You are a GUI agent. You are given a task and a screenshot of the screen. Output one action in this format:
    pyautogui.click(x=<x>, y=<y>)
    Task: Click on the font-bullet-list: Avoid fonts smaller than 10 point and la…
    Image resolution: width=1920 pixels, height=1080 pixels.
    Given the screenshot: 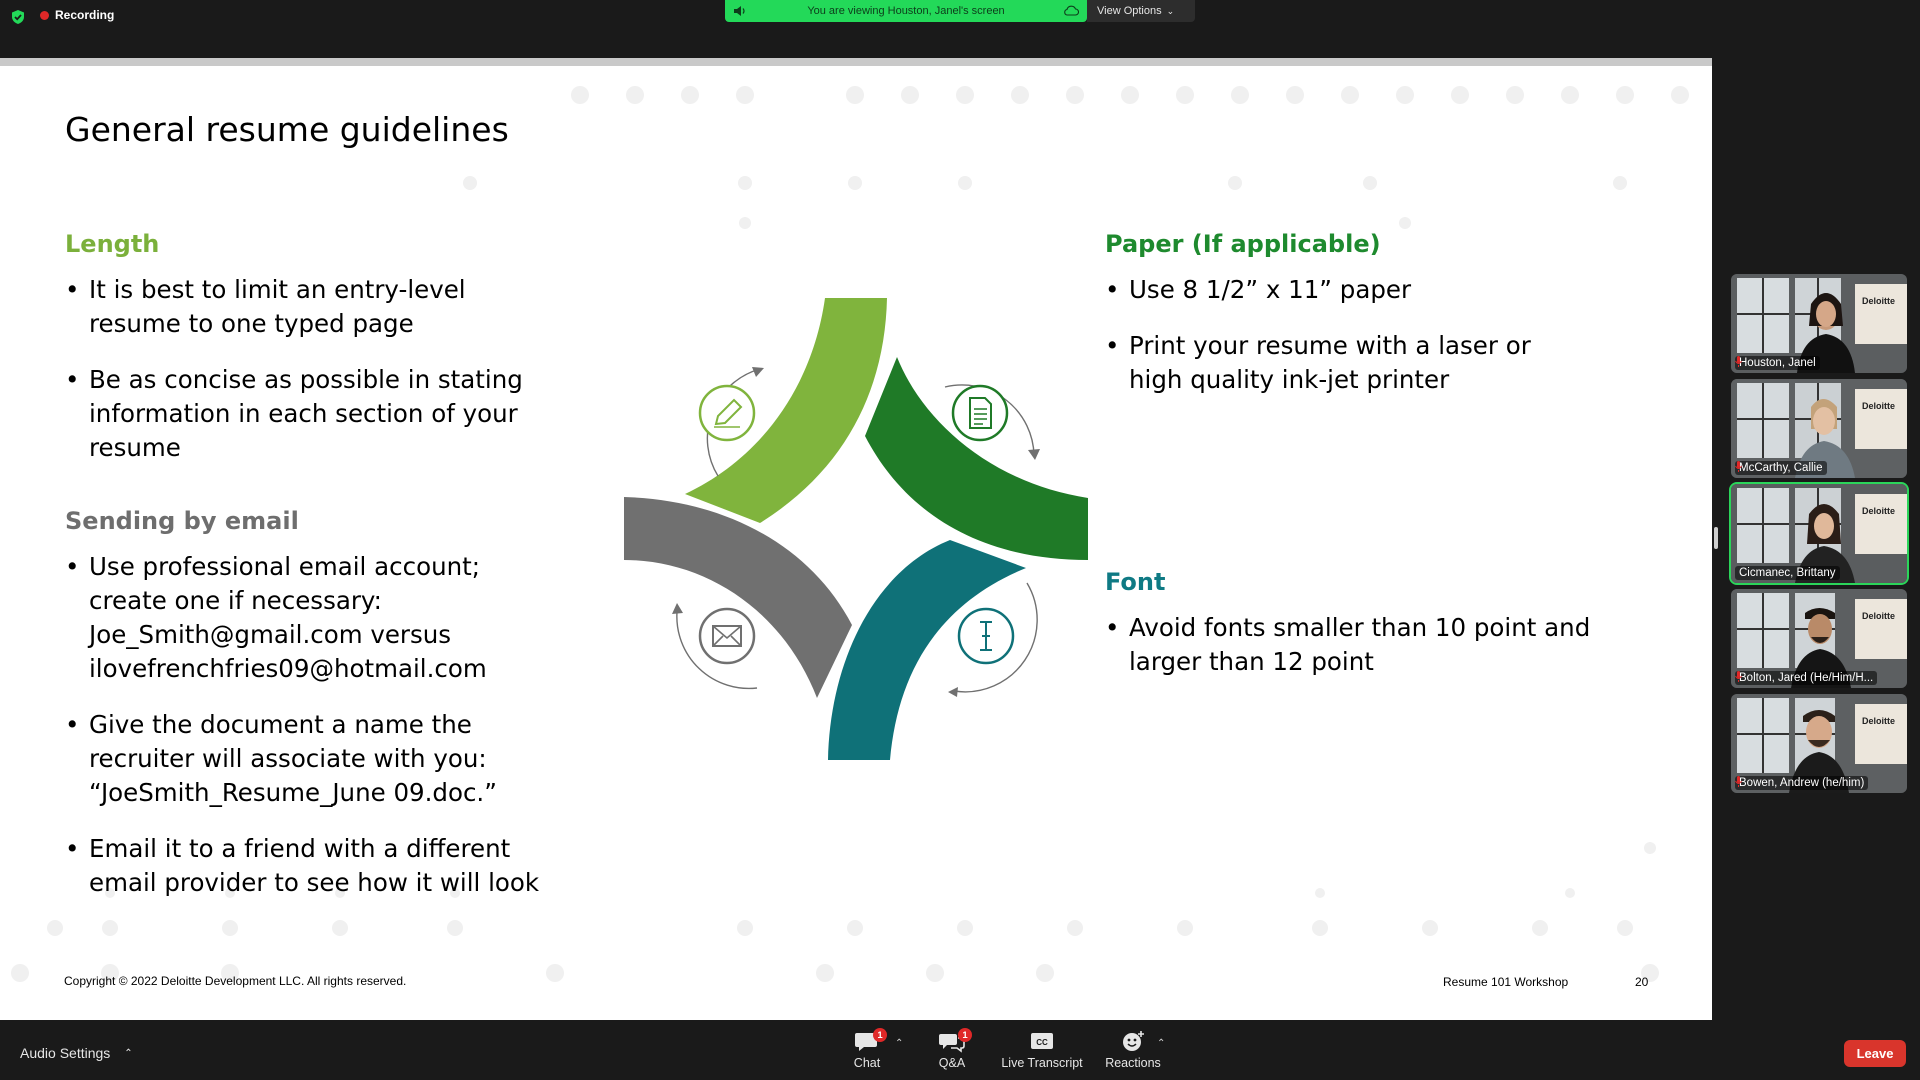 What is the action you would take?
    pyautogui.click(x=1385, y=656)
    